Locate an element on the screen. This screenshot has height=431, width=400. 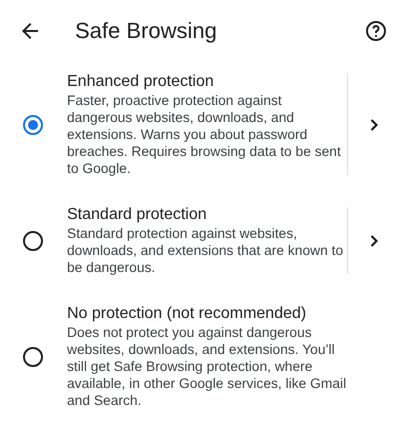
option-description: Does not protect you against dangerous websites, downloads, and extensions. You’ll still get Safe Browsing protection, where available, in other Google services, like Gmail and Search. is located at coordinates (207, 366).